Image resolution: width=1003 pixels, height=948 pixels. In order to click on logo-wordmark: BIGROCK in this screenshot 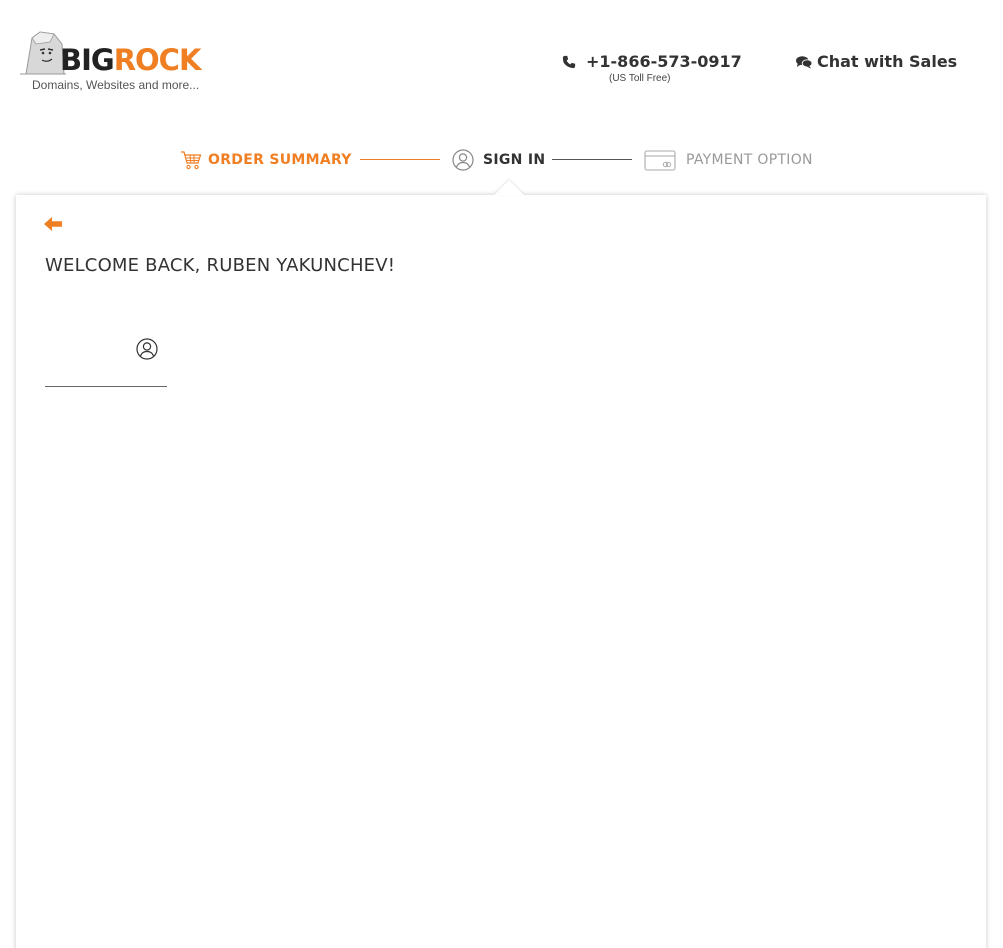, I will do `click(131, 60)`.